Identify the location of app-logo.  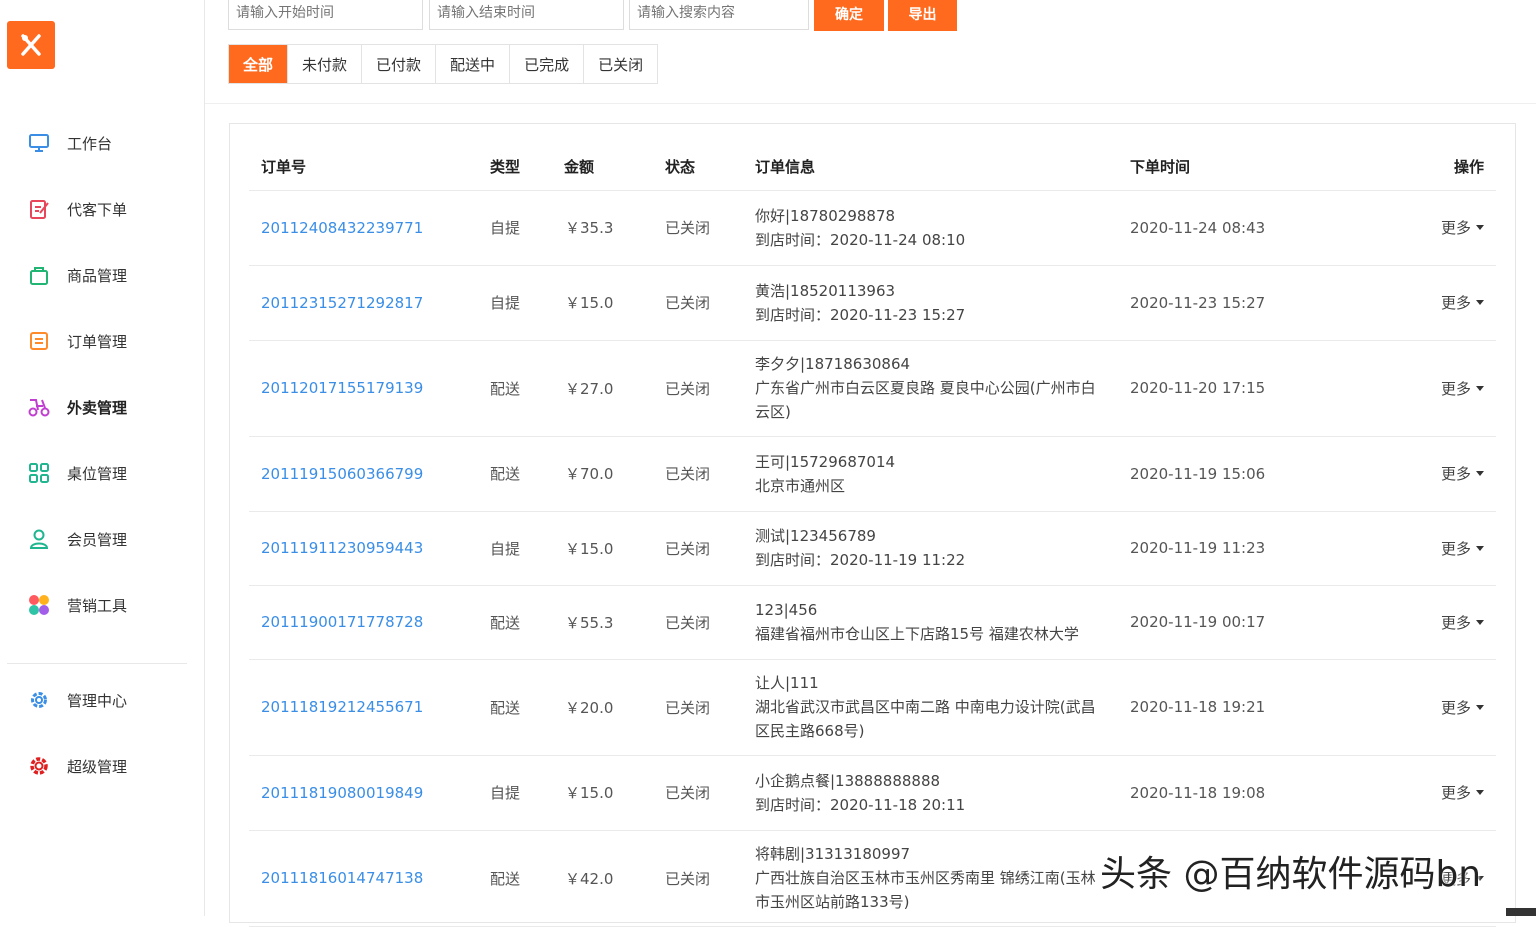
(31, 45).